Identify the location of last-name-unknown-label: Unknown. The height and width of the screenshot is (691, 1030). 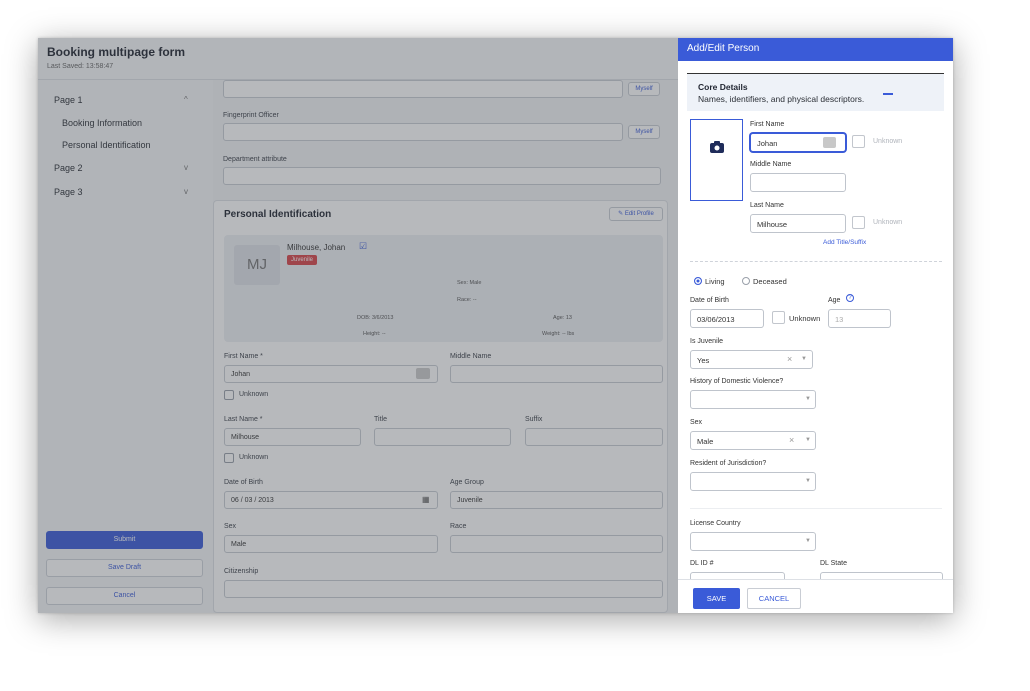
(888, 222).